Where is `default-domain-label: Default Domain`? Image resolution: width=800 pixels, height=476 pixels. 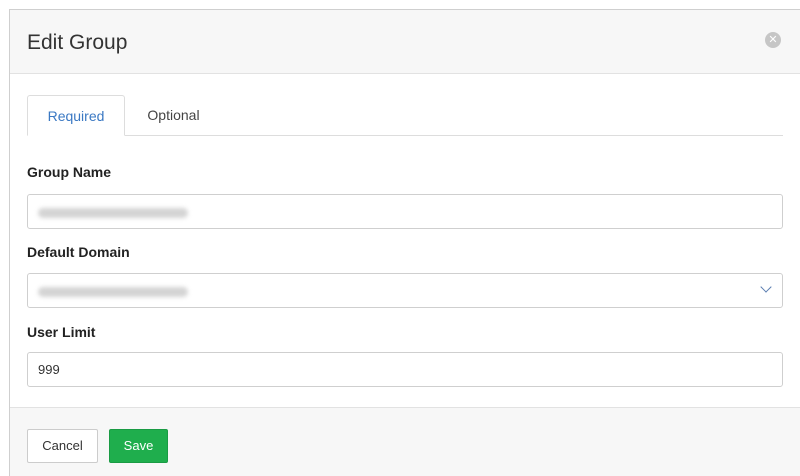 default-domain-label: Default Domain is located at coordinates (78, 252).